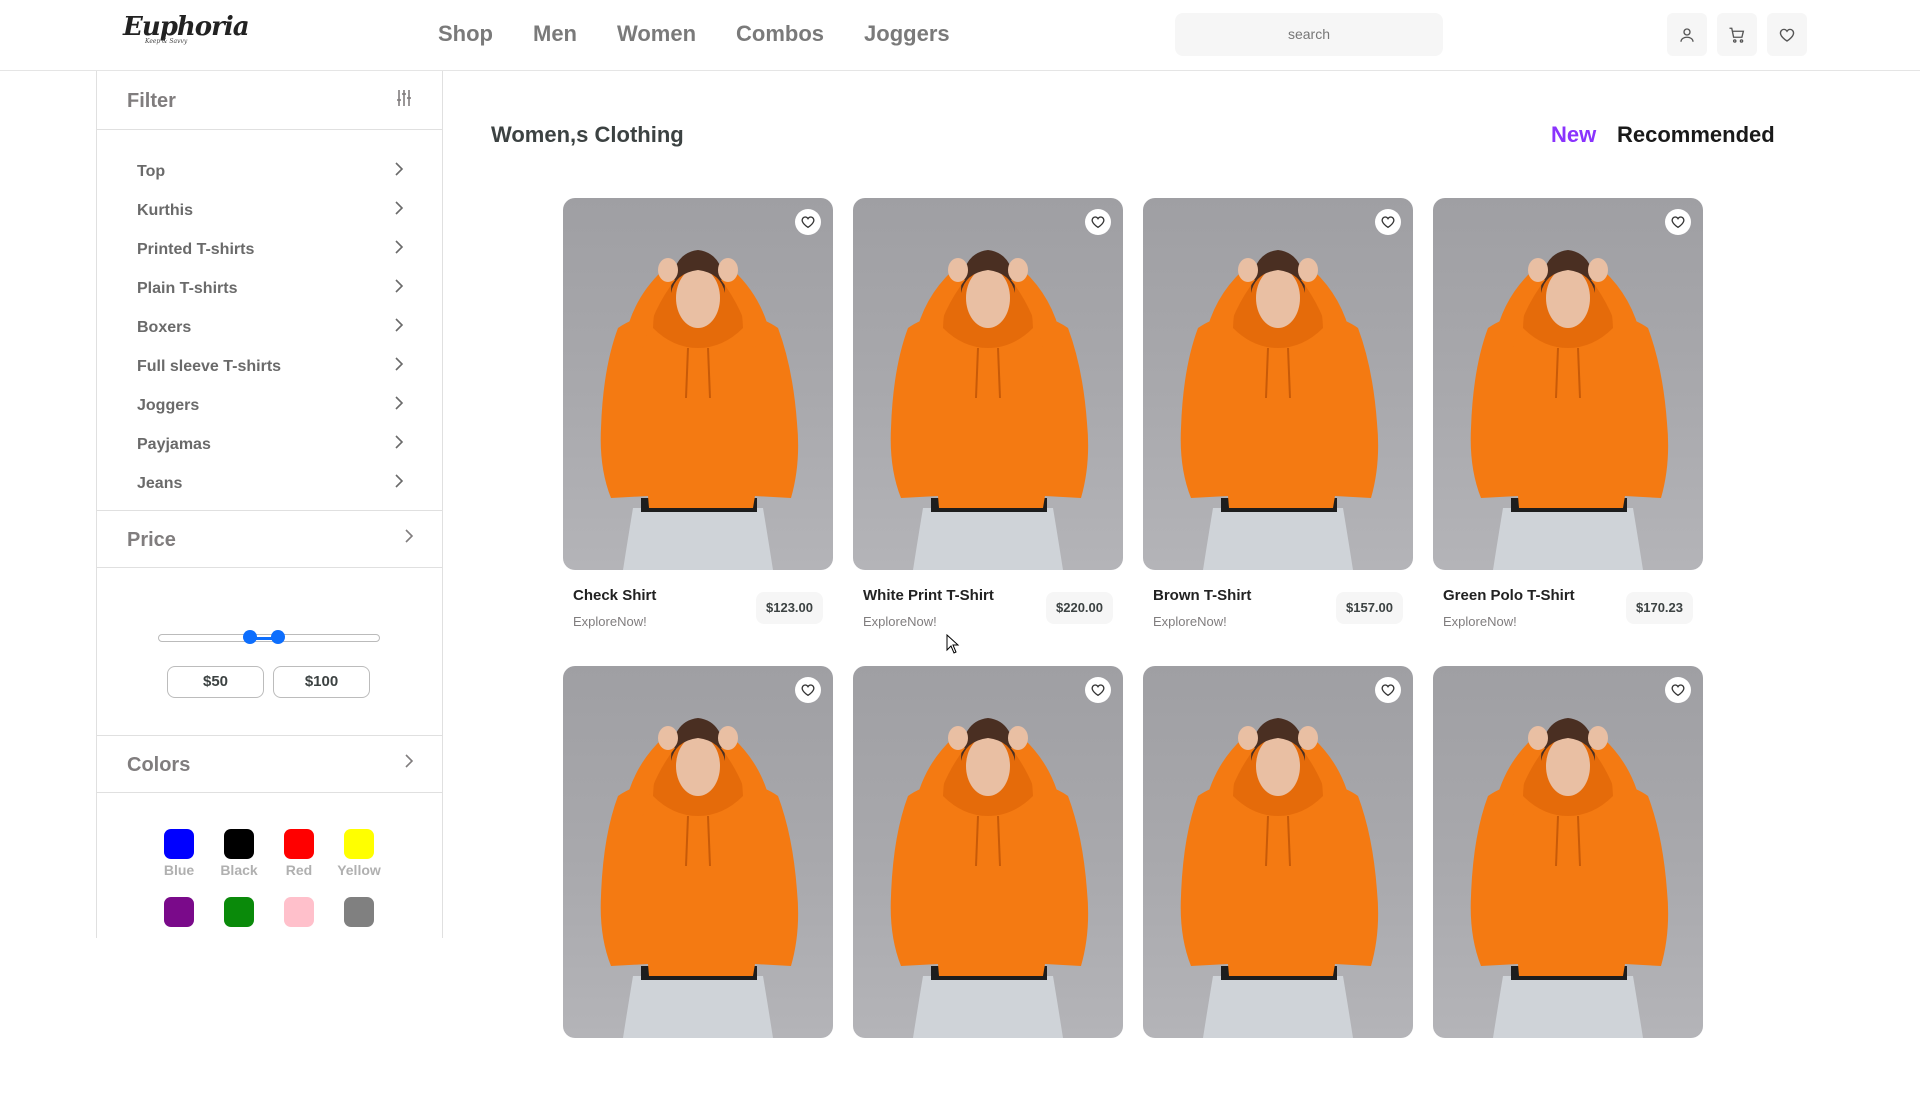  I want to click on color-swatch-grey, so click(359, 912).